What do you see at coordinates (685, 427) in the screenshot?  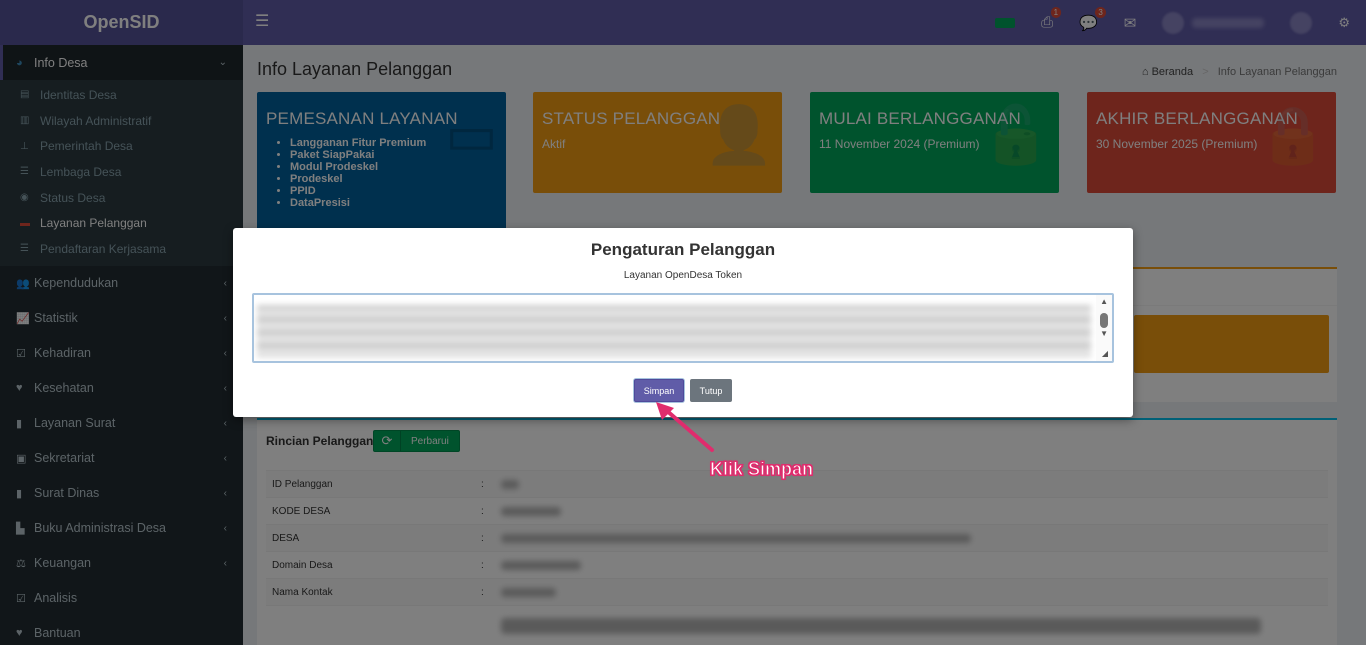 I see `annotation-arrow-icon` at bounding box center [685, 427].